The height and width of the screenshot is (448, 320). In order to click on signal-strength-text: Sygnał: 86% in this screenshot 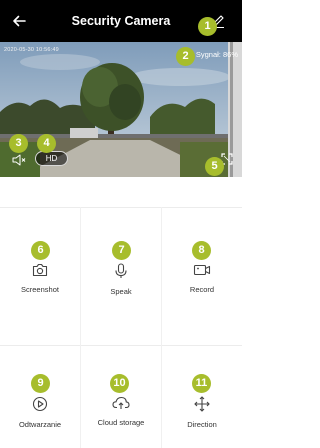, I will do `click(216, 54)`.